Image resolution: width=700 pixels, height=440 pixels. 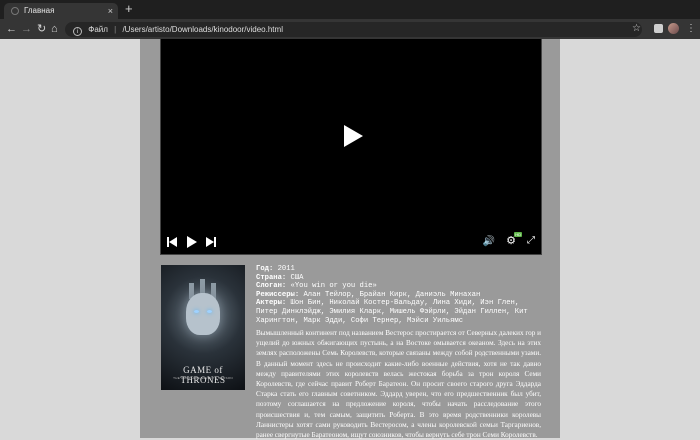 What do you see at coordinates (351, 243) in the screenshot?
I see `player-controls: 🔊 ⚙ HD ⤢` at bounding box center [351, 243].